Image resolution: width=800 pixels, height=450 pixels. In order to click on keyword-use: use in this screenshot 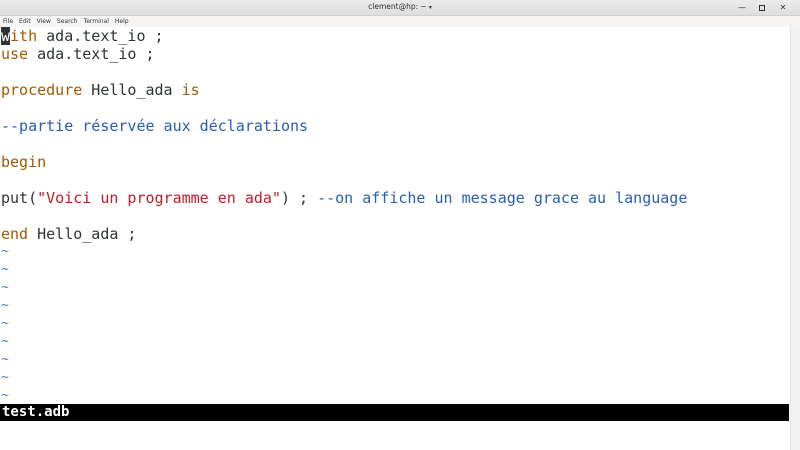, I will do `click(15, 54)`.